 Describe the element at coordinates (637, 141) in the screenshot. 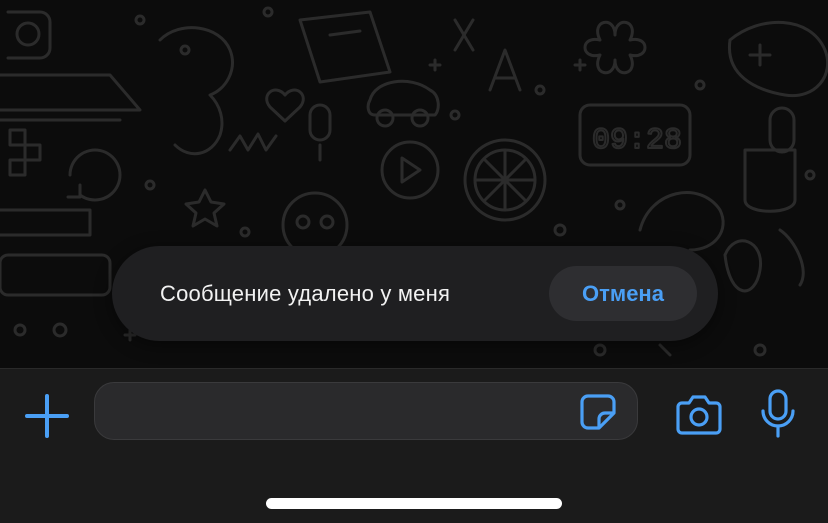

I see `doodle-clock-text: 09:28` at that location.